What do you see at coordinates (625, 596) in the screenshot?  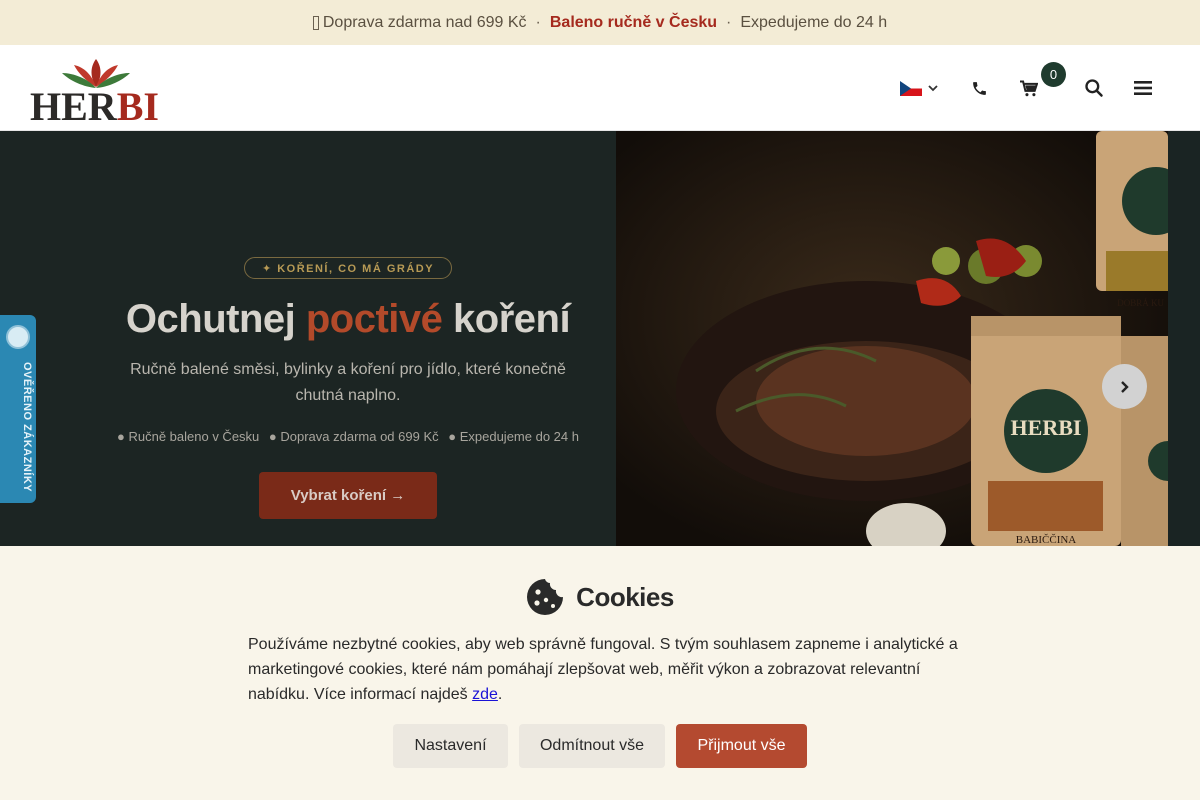 I see `cookie-title: Cookies` at bounding box center [625, 596].